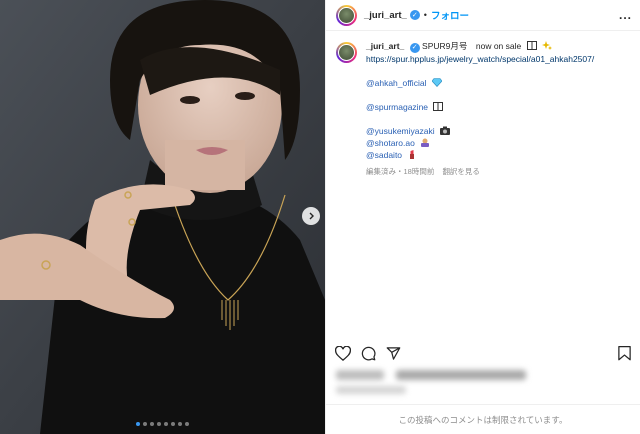 This screenshot has height=434, width=640. I want to click on share-icon, so click(393, 353).